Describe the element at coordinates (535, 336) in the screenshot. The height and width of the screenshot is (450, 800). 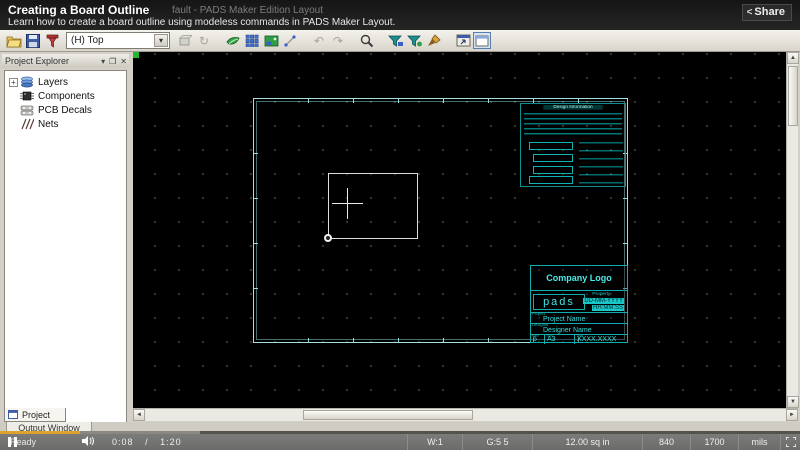
I see `rev-label: Rev` at that location.